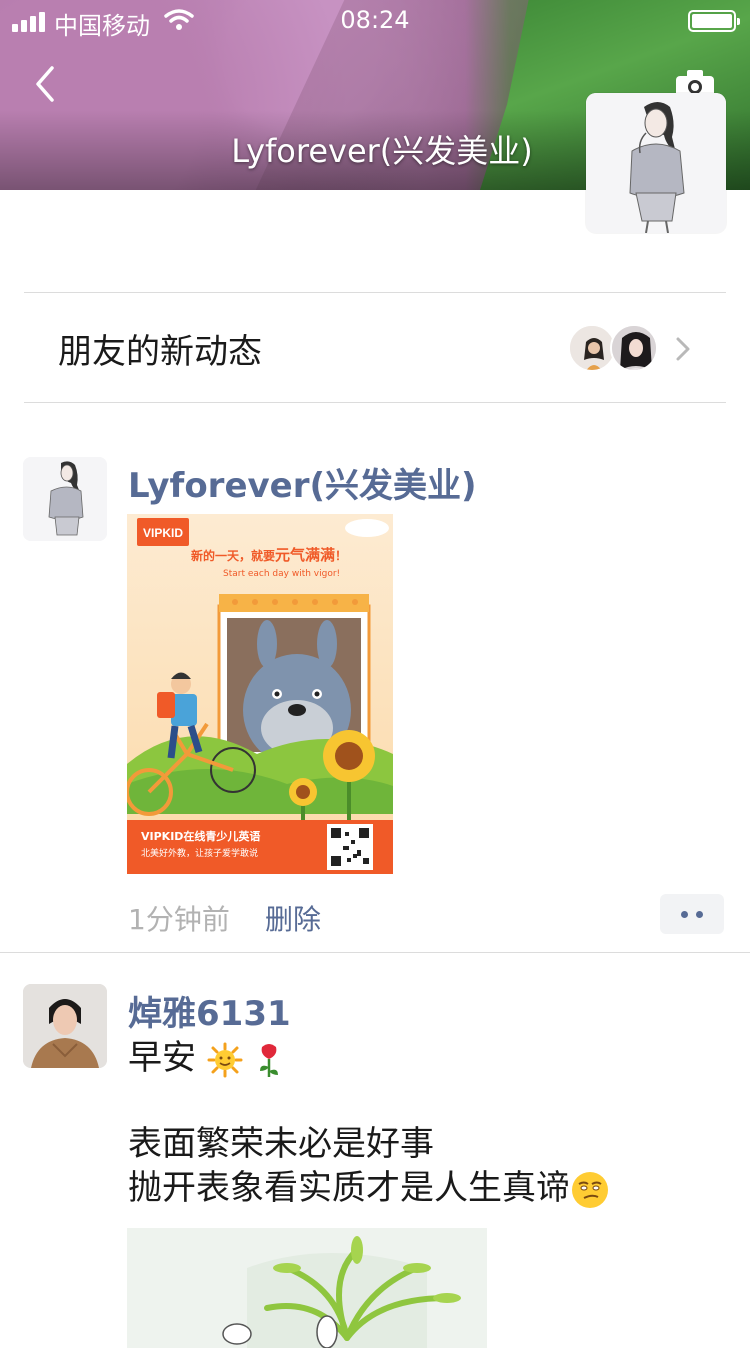  Describe the element at coordinates (375, 402) in the screenshot. I see `divider-bottom` at that location.